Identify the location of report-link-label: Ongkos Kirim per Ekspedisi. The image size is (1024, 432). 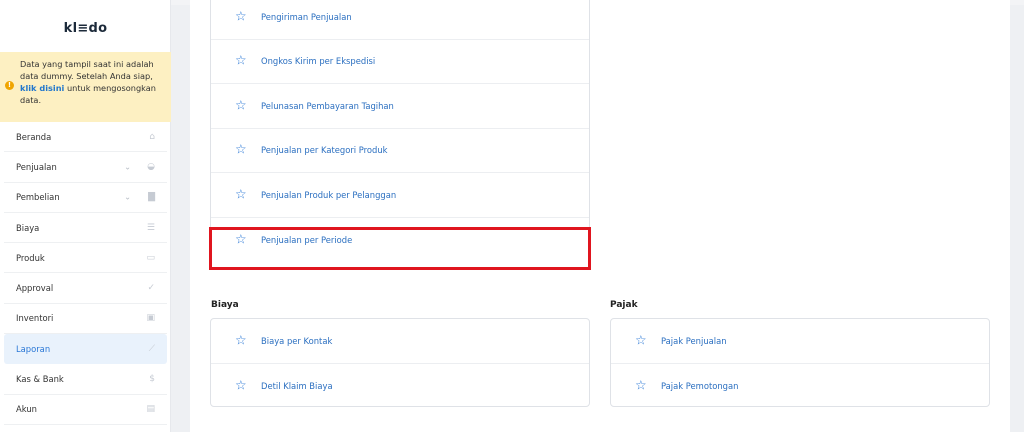
(318, 61).